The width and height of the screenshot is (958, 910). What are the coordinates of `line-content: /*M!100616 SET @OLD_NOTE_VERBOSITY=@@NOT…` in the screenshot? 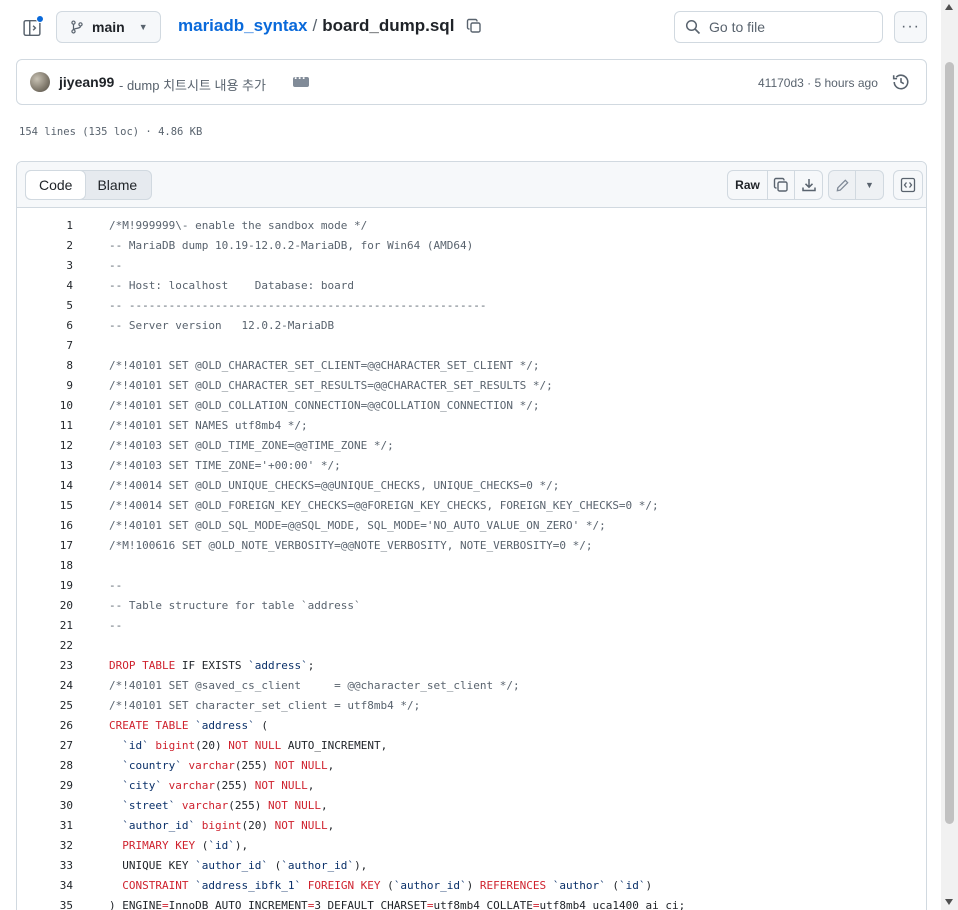 It's located at (350, 546).